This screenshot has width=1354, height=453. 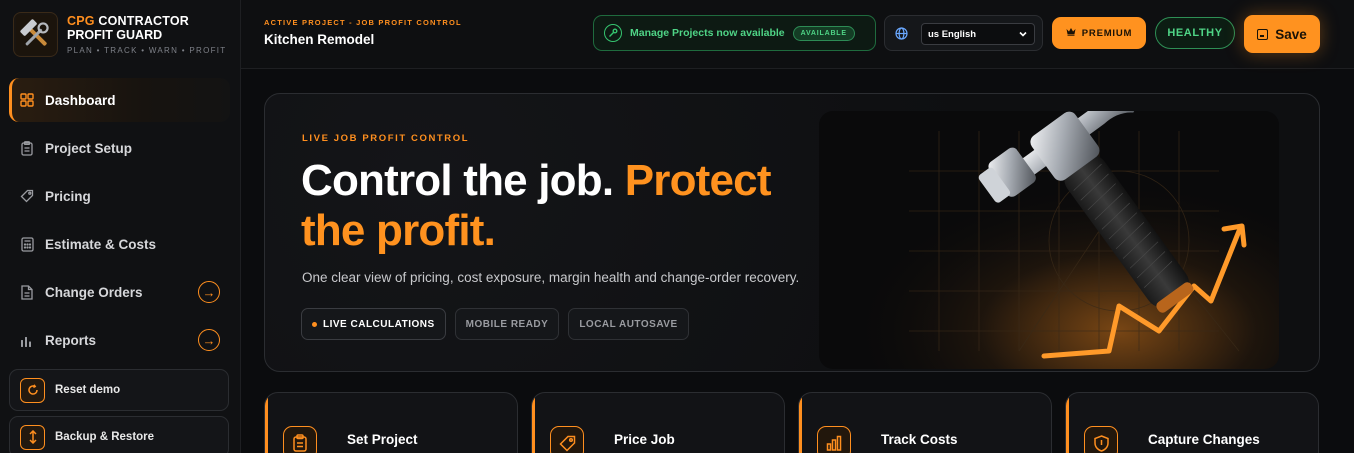 What do you see at coordinates (1204, 439) in the screenshot?
I see `card-title: Capture Changes` at bounding box center [1204, 439].